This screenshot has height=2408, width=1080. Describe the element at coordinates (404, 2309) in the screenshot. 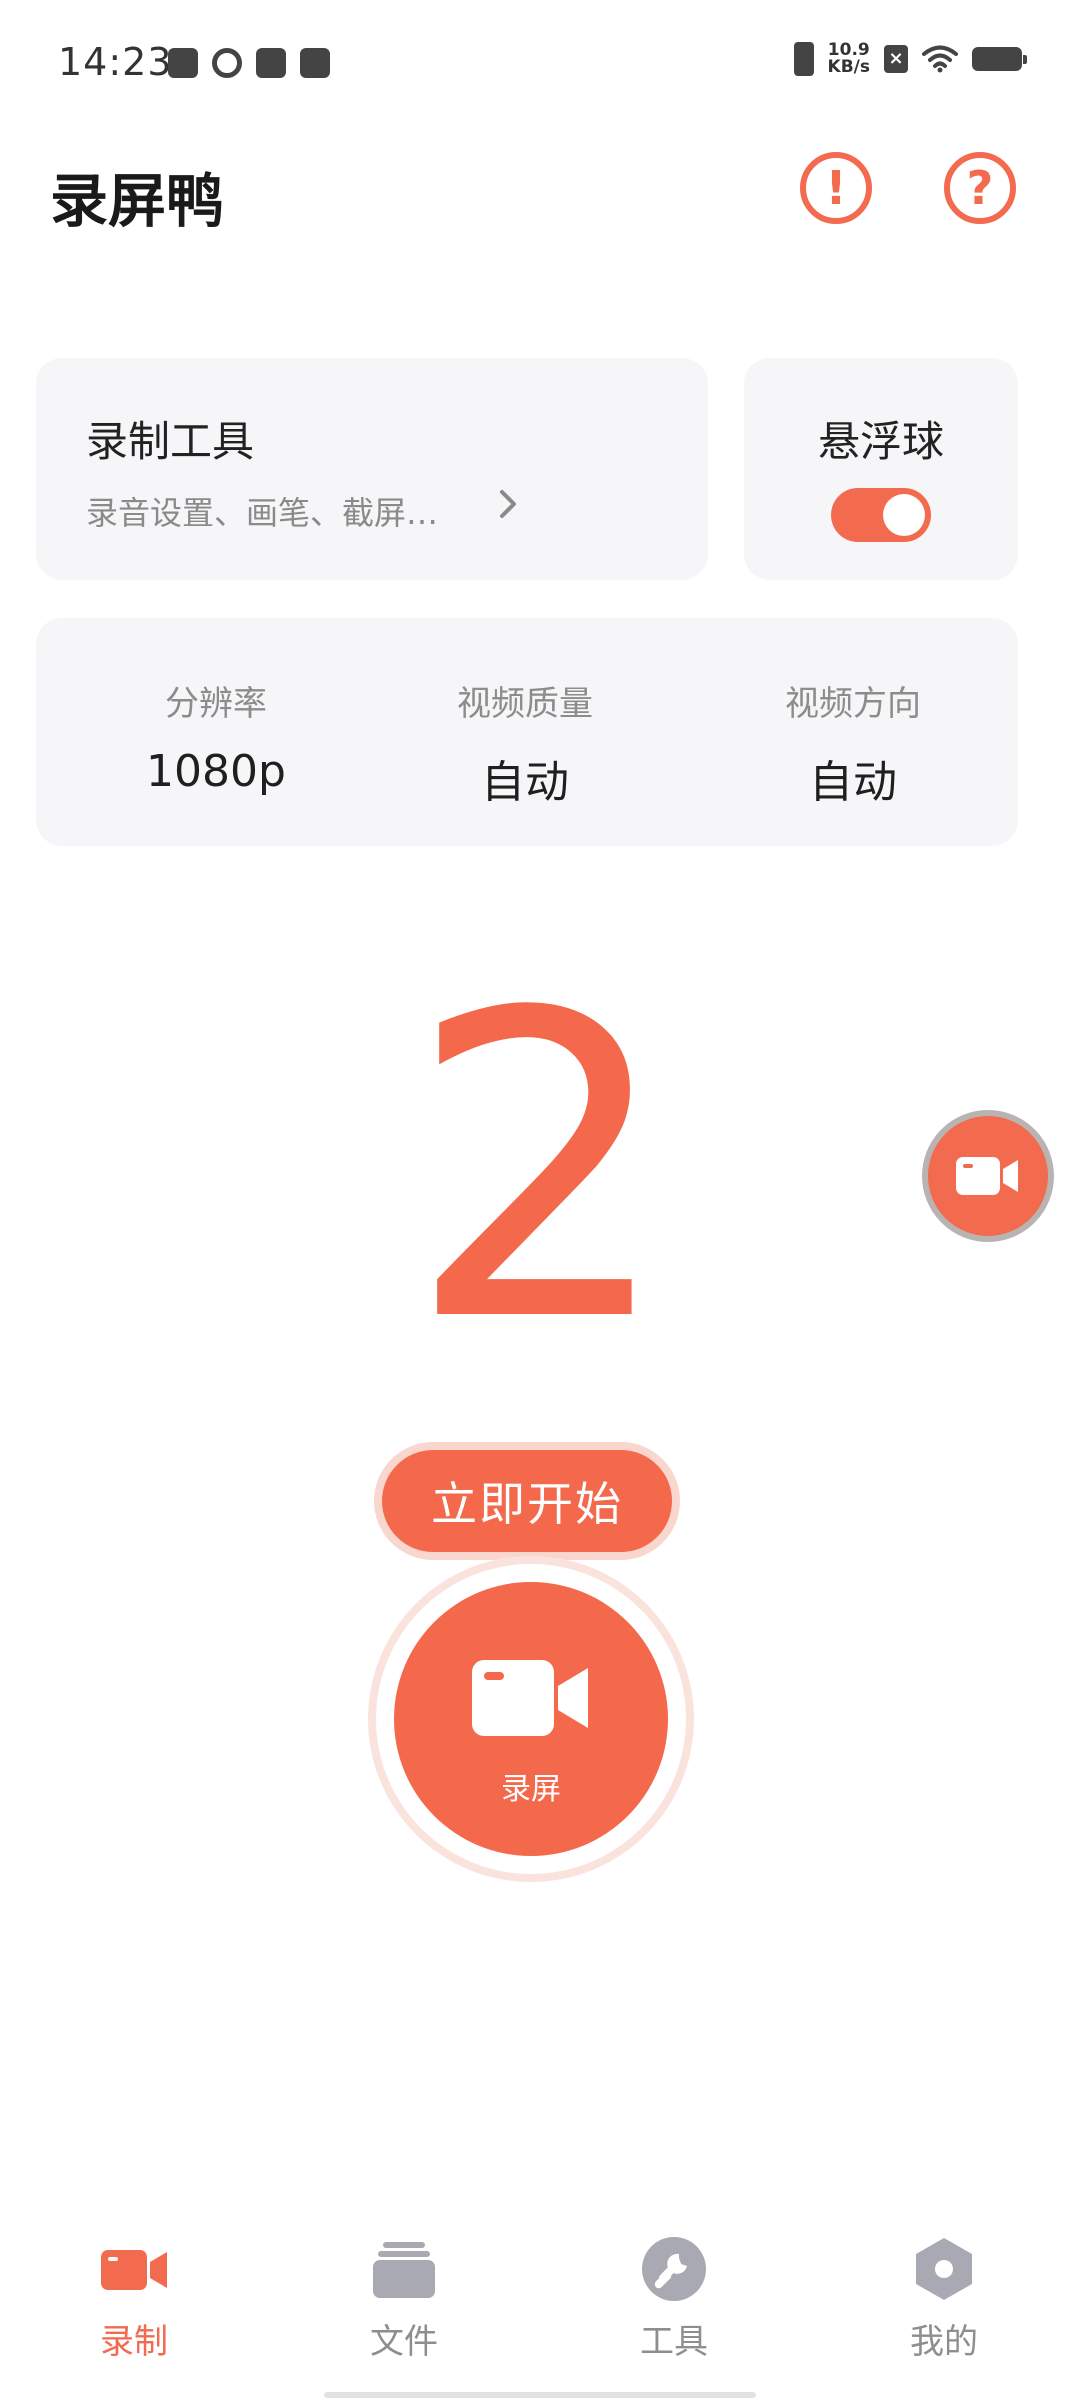

I see `nav-files: 文件` at that location.